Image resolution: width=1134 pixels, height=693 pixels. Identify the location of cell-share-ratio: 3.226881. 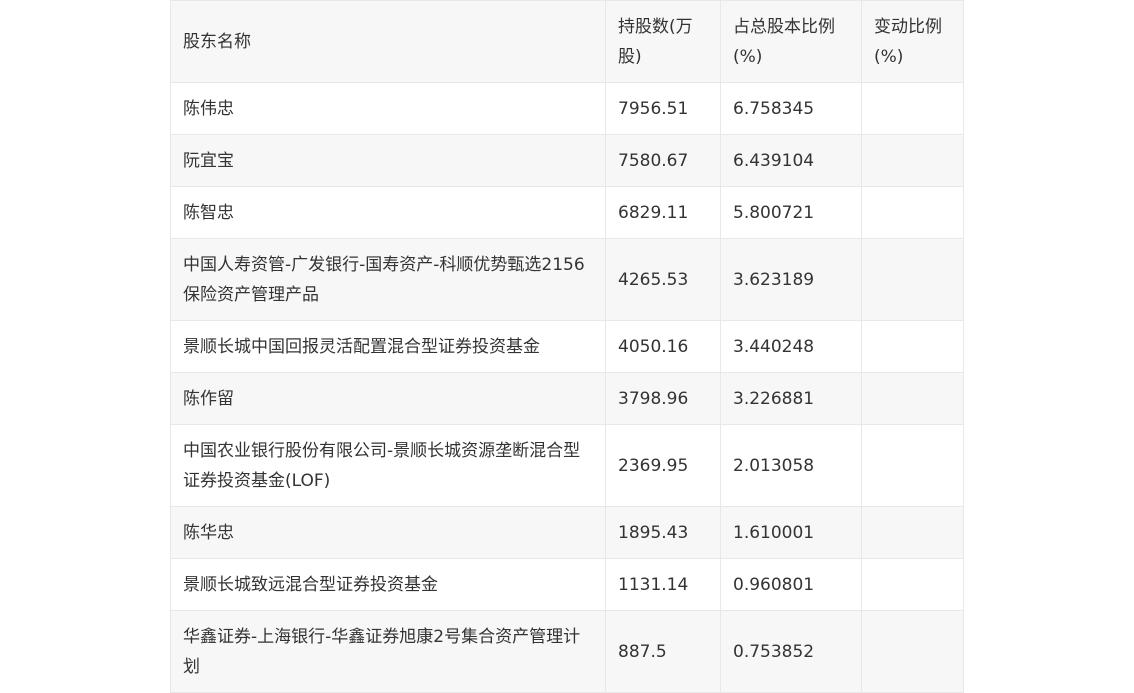
(791, 398).